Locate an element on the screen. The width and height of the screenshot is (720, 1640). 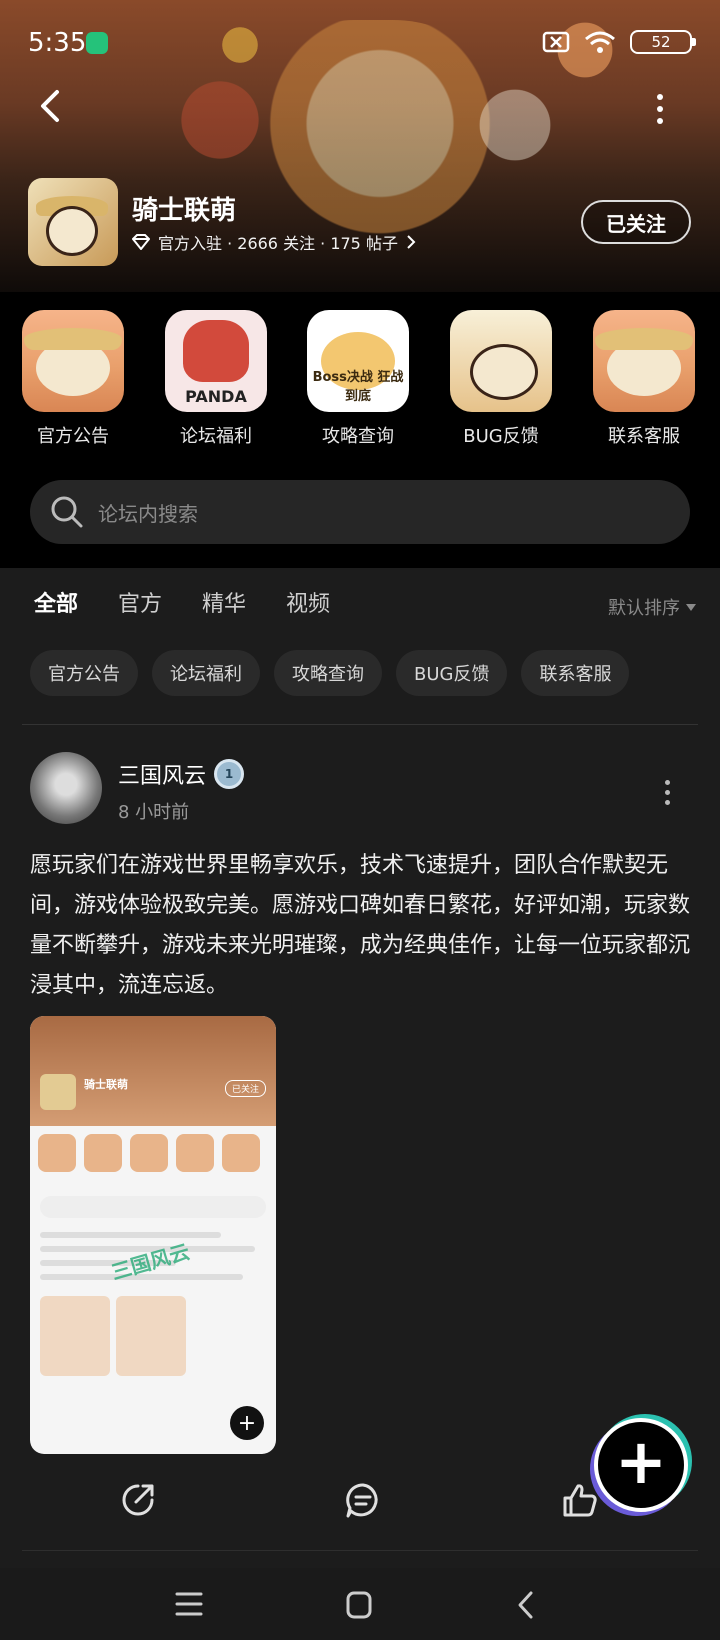
tab-video: 视频 is located at coordinates (308, 602).